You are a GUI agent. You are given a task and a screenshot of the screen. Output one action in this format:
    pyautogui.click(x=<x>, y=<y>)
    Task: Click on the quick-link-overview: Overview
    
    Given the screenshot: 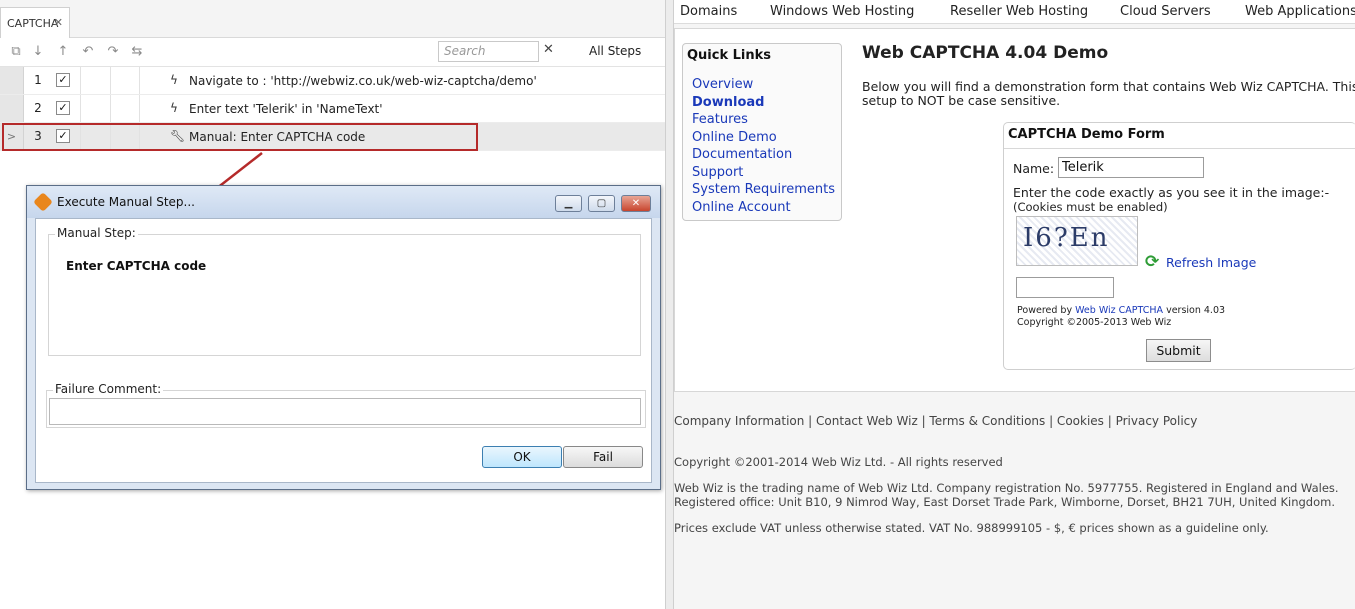 What is the action you would take?
    pyautogui.click(x=763, y=85)
    